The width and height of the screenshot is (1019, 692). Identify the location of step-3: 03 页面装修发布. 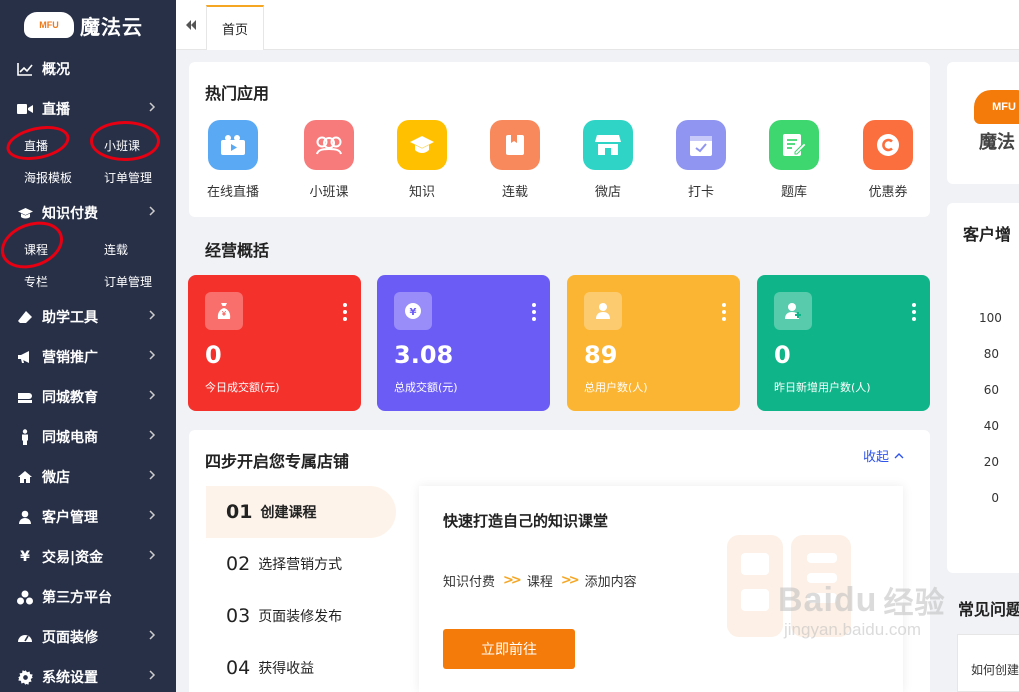
(301, 616).